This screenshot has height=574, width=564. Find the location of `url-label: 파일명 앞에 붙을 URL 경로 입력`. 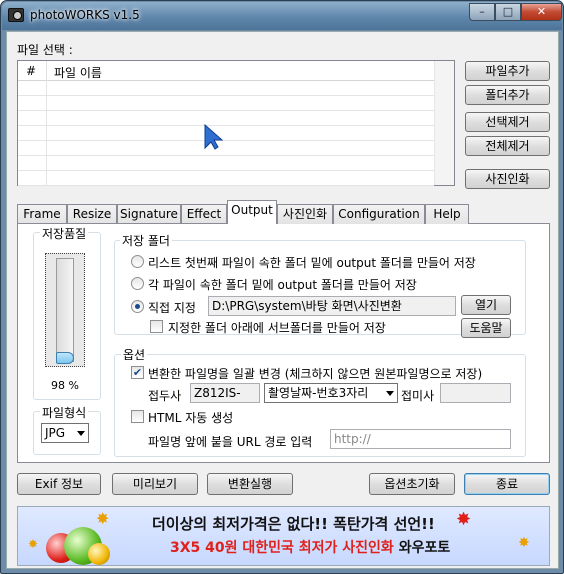

url-label: 파일명 앞에 붙을 URL 경로 입력 is located at coordinates (230, 442).